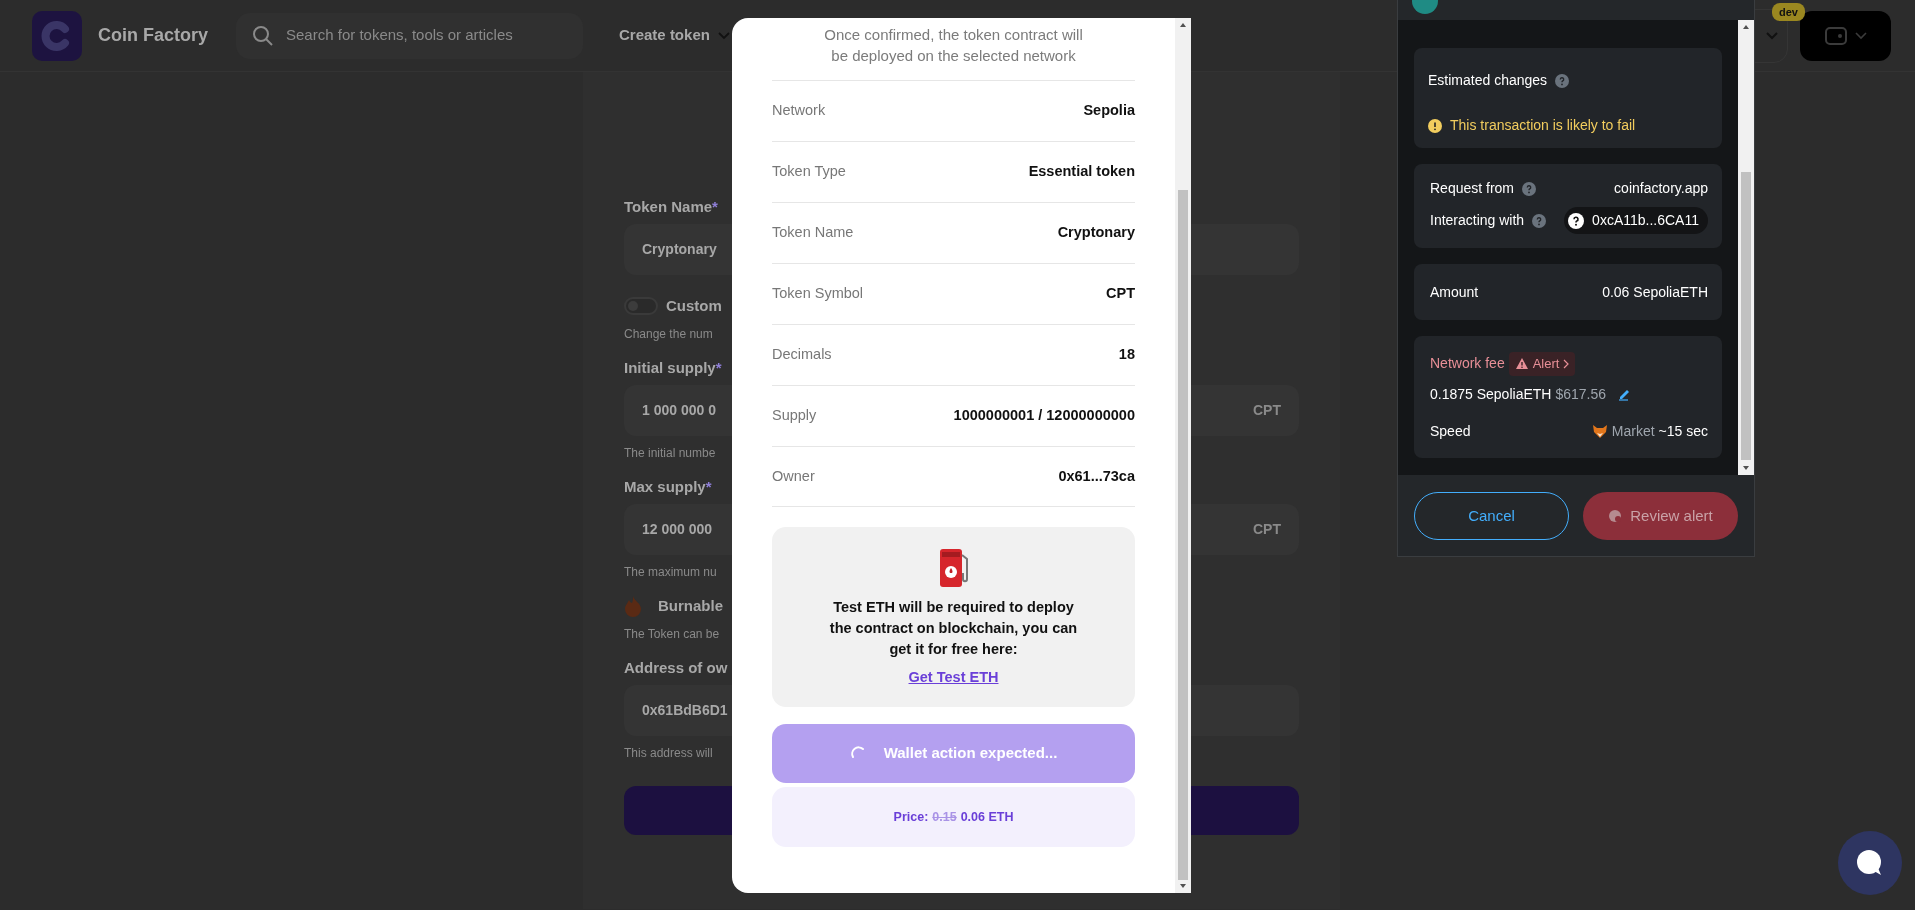  Describe the element at coordinates (1683, 431) in the screenshot. I see `speed-time: ~15 sec` at that location.